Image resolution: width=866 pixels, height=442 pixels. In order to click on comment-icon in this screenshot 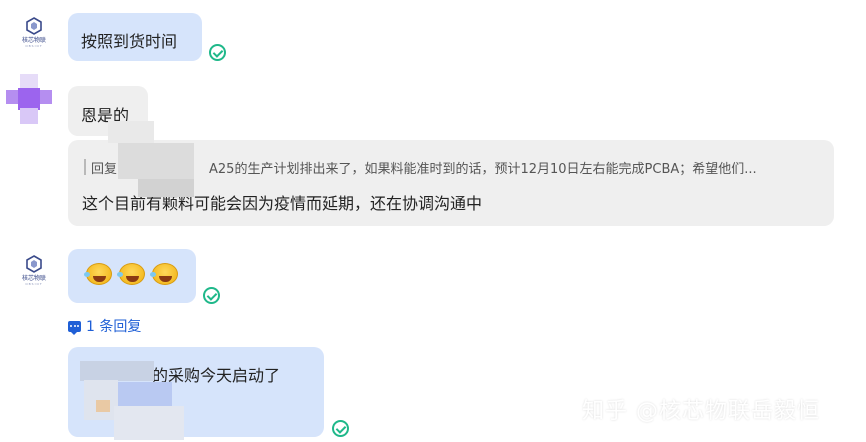, I will do `click(74, 327)`.